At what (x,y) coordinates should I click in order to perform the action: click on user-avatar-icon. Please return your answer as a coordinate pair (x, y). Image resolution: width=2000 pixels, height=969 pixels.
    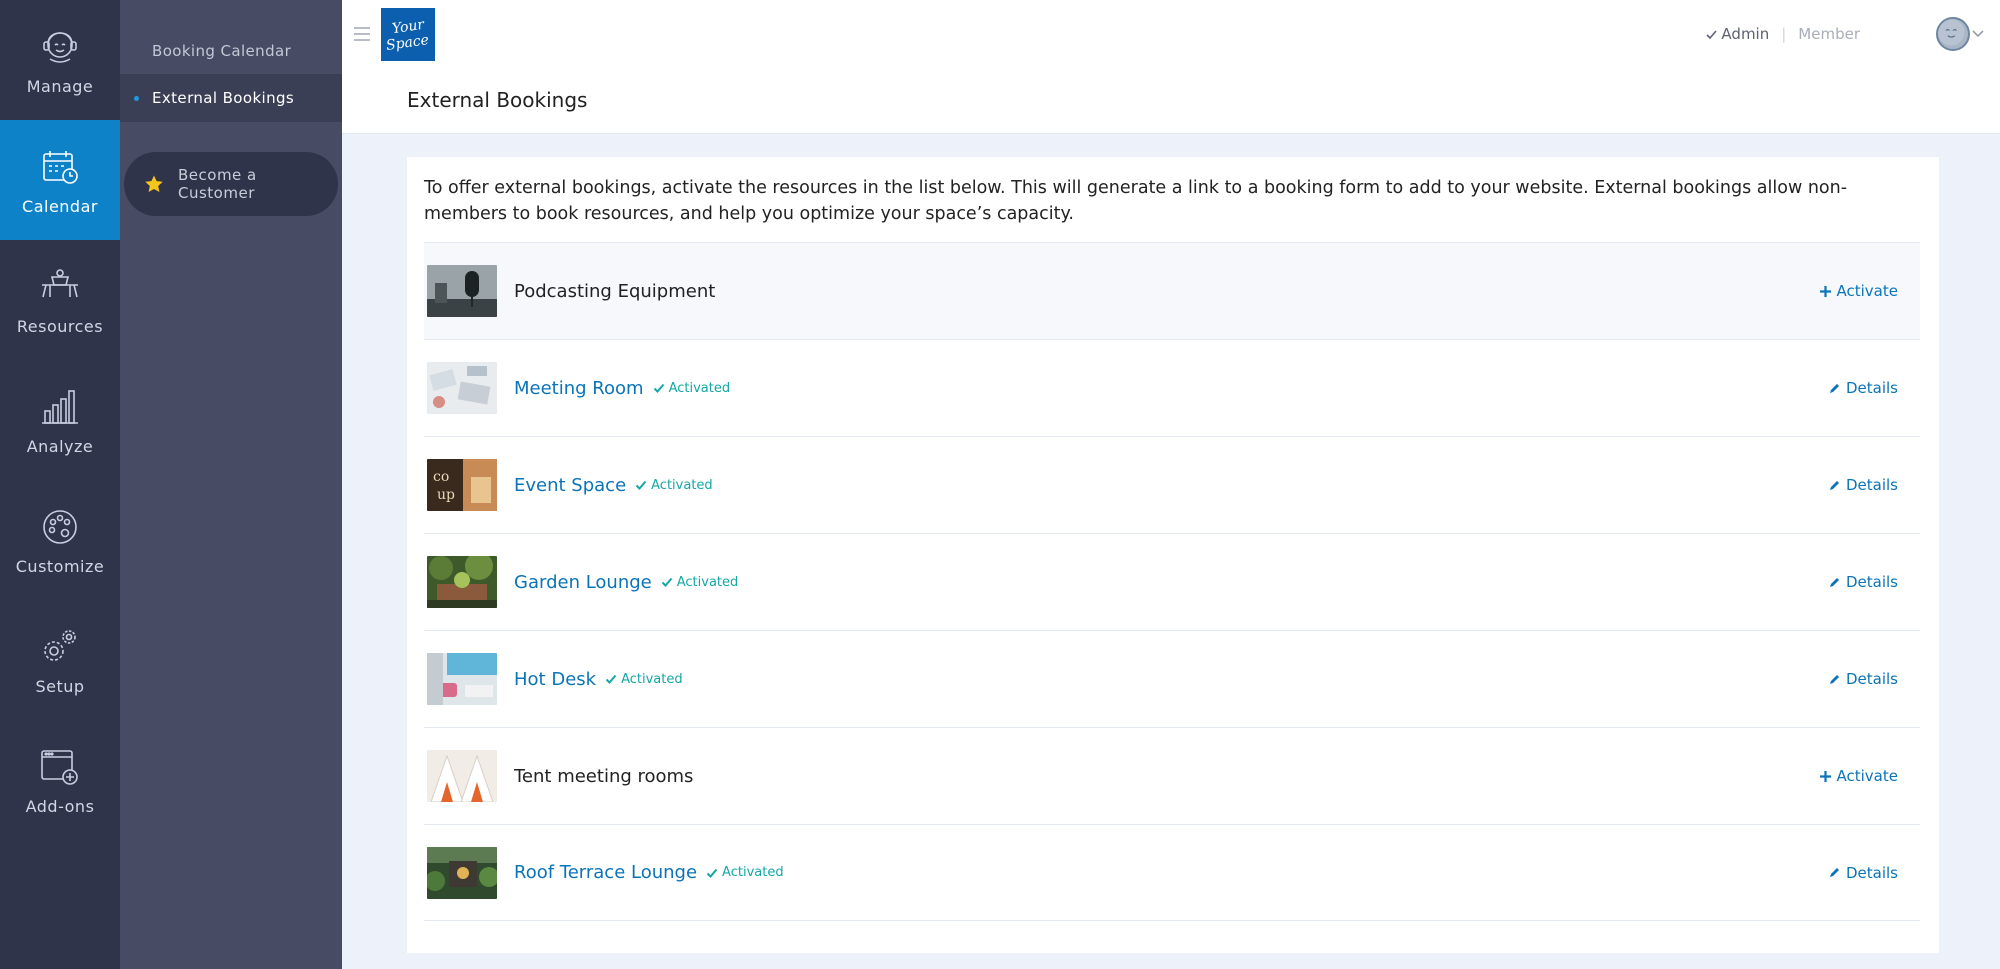
    Looking at the image, I should click on (1951, 32).